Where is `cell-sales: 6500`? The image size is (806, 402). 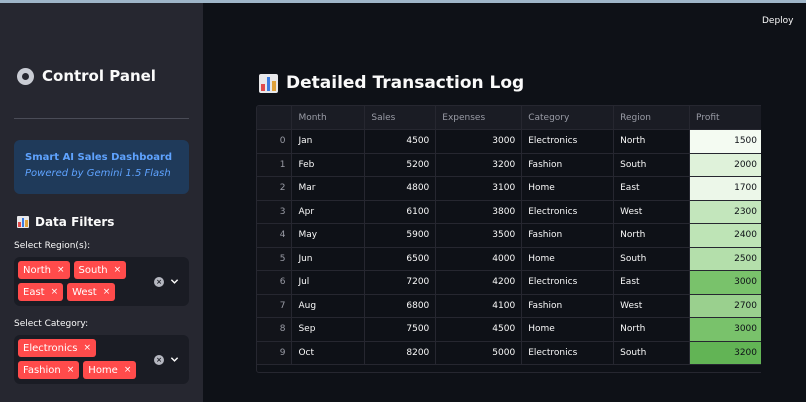
cell-sales: 6500 is located at coordinates (400, 259).